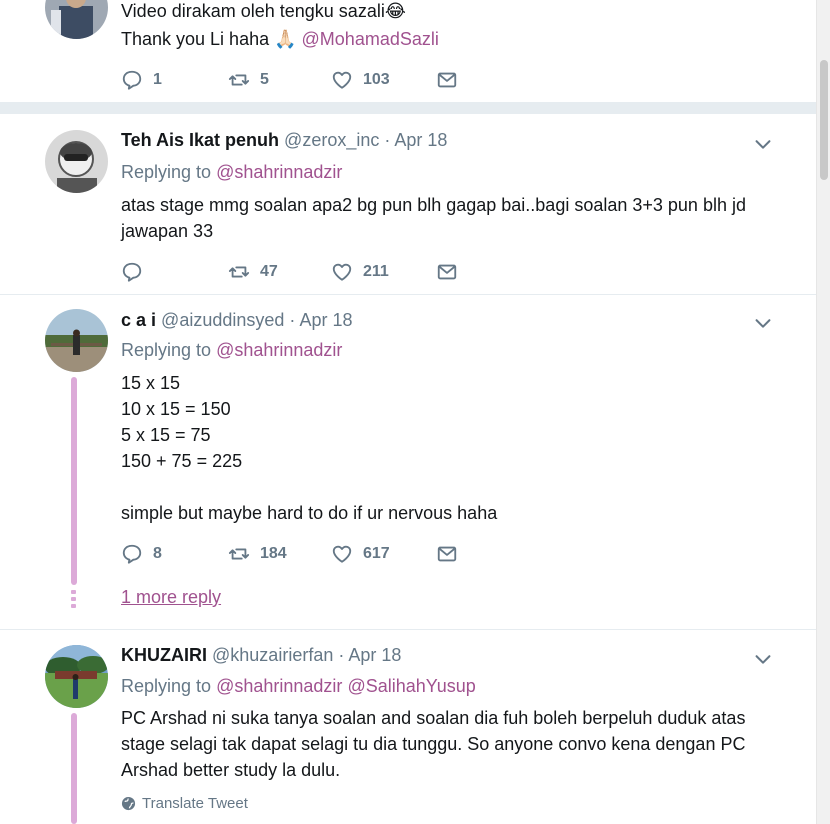 The height and width of the screenshot is (824, 830). I want to click on tweet-header: Teh Ais Ikat penuh @zerox_inc · Apr 18, so click(284, 140).